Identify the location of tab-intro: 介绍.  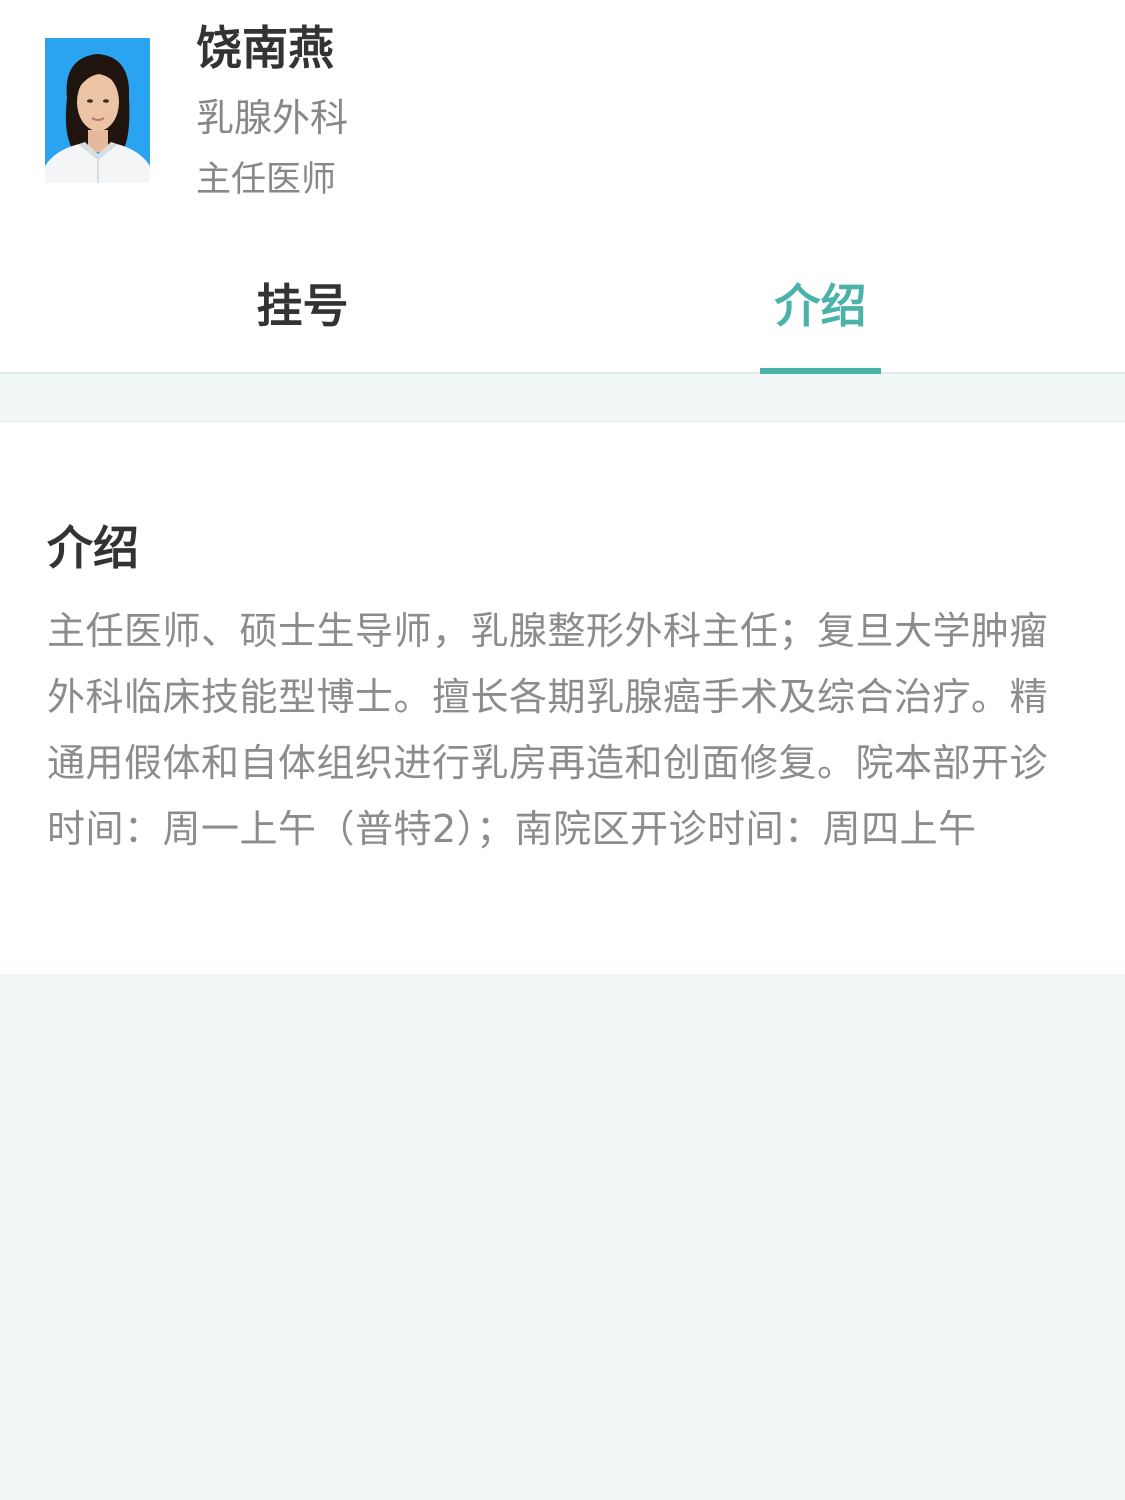
(820, 307).